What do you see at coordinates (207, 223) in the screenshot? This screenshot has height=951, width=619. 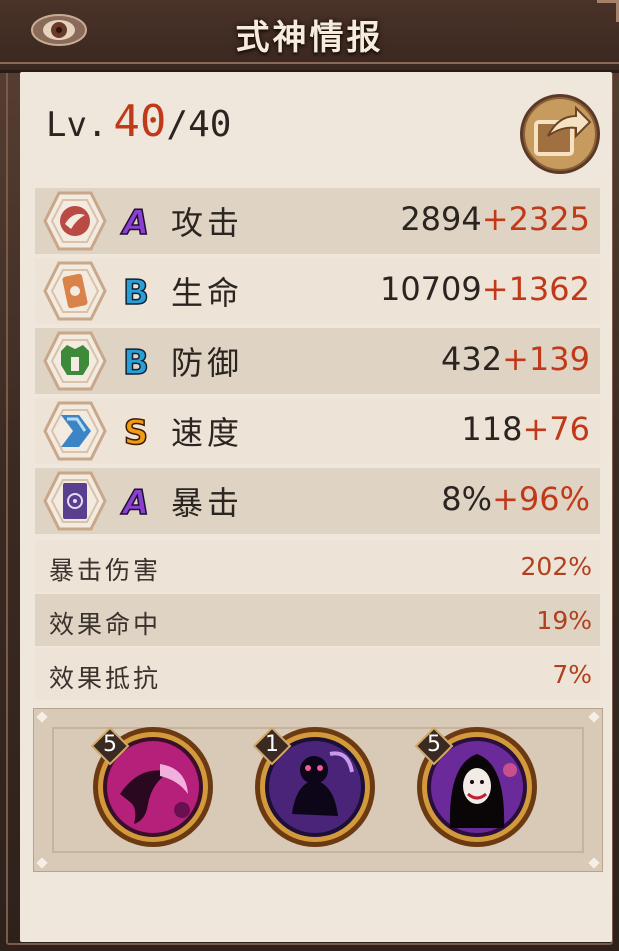 I see `stat-name: 攻击` at bounding box center [207, 223].